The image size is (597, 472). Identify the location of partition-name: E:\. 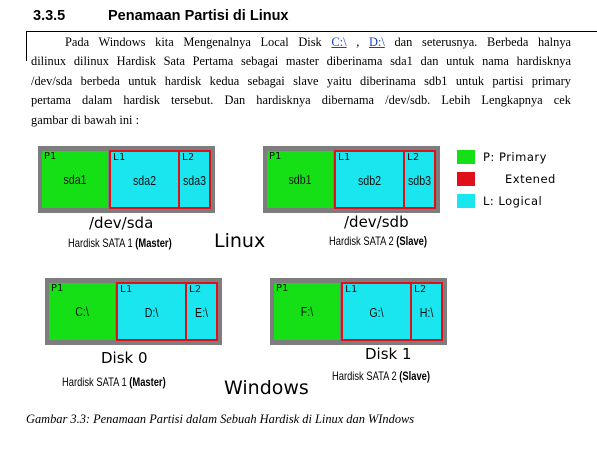
(201, 313).